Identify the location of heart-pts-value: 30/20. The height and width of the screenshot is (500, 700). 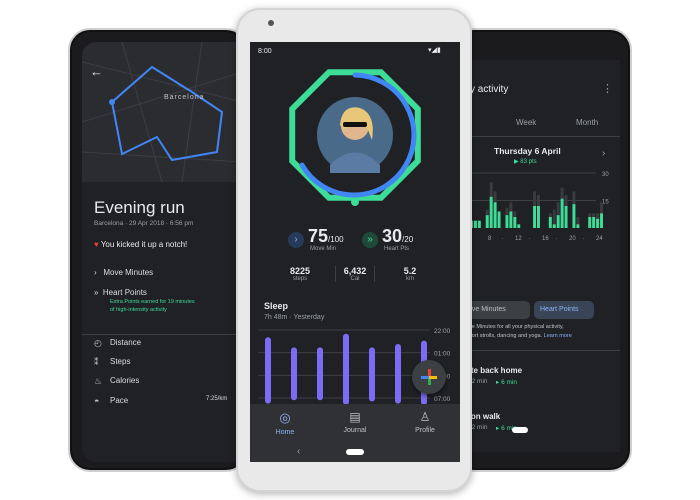
(397, 236).